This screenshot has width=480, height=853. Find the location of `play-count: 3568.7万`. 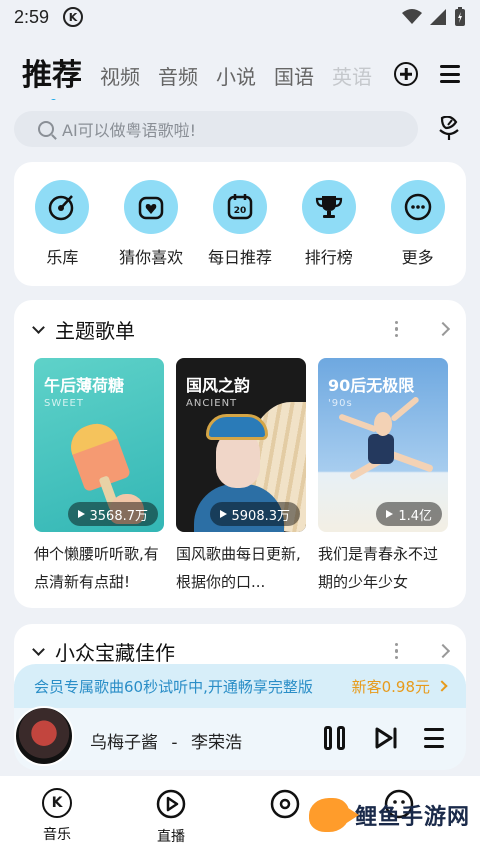

play-count: 3568.7万 is located at coordinates (119, 516).